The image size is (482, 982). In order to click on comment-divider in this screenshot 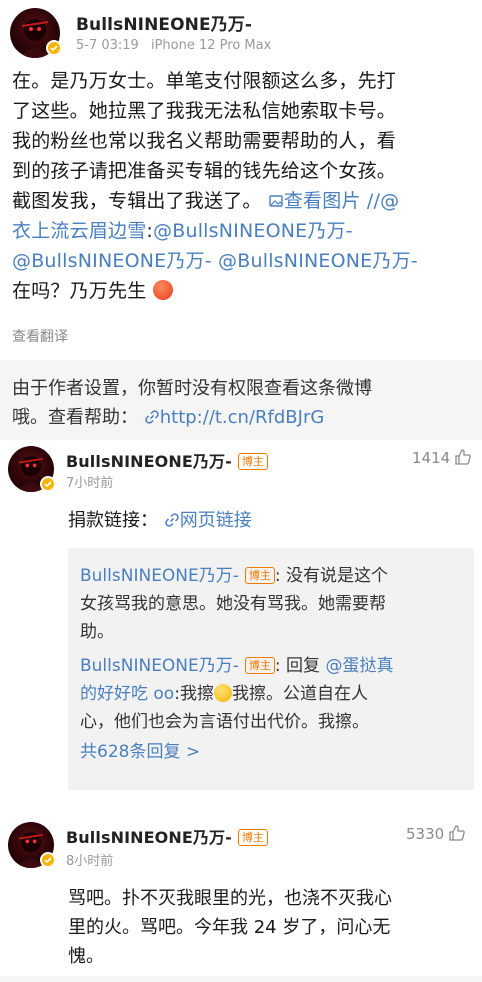, I will do `click(241, 805)`.